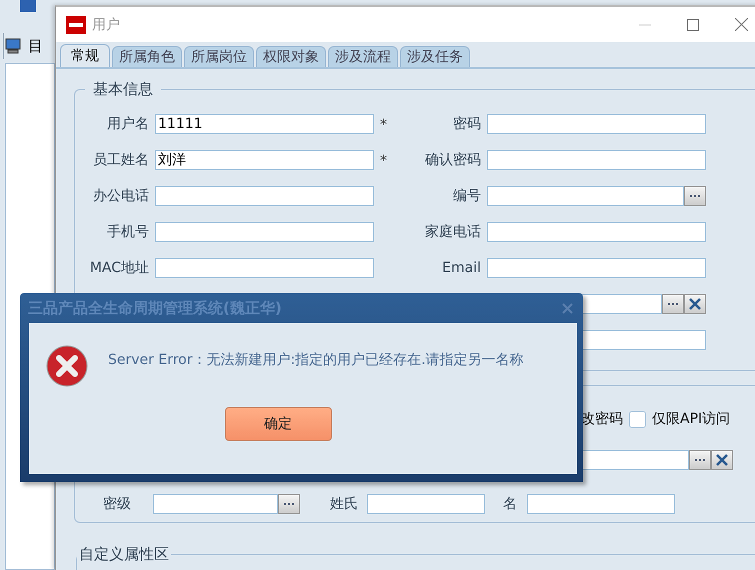 This screenshot has width=755, height=570. Describe the element at coordinates (118, 268) in the screenshot. I see `field-label: MAC地址` at that location.